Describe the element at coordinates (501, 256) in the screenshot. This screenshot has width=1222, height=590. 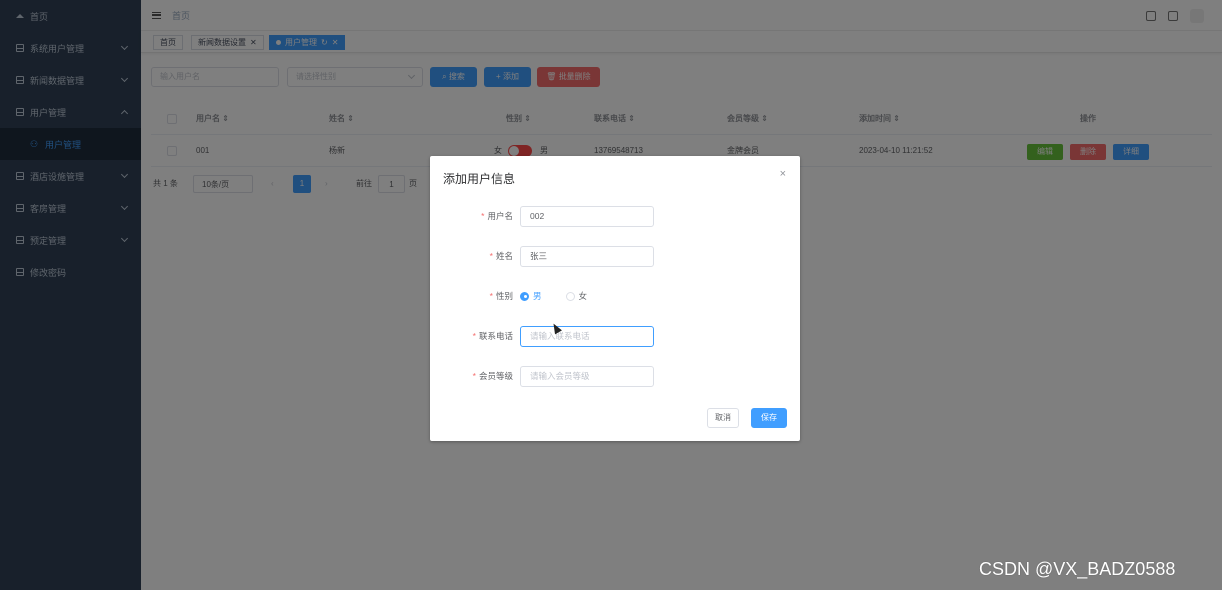
I see `name-label: * 姓名` at that location.